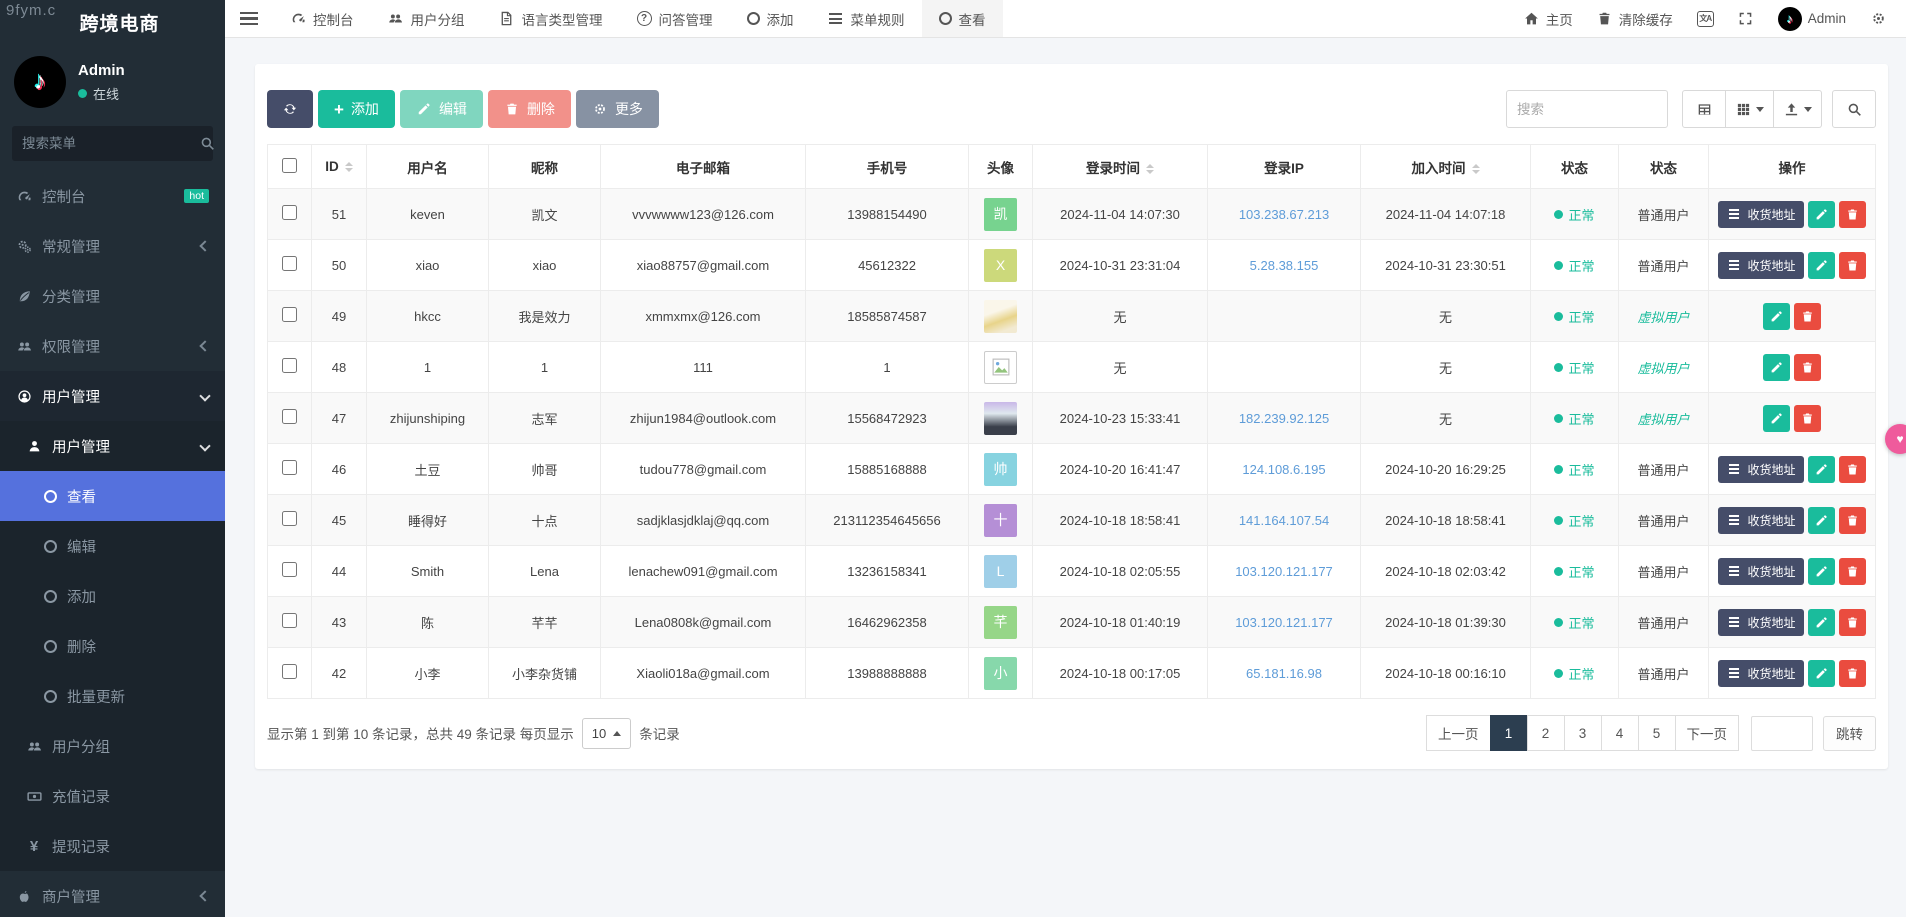 The image size is (1906, 917). What do you see at coordinates (290, 109) in the screenshot?
I see `refresh-button` at bounding box center [290, 109].